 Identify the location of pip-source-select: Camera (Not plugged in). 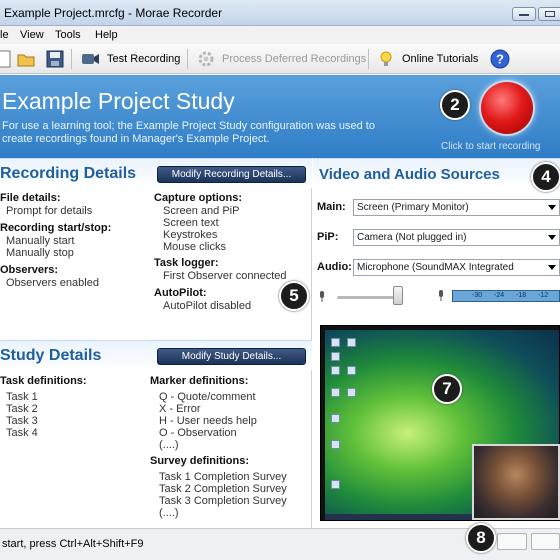
(456, 237).